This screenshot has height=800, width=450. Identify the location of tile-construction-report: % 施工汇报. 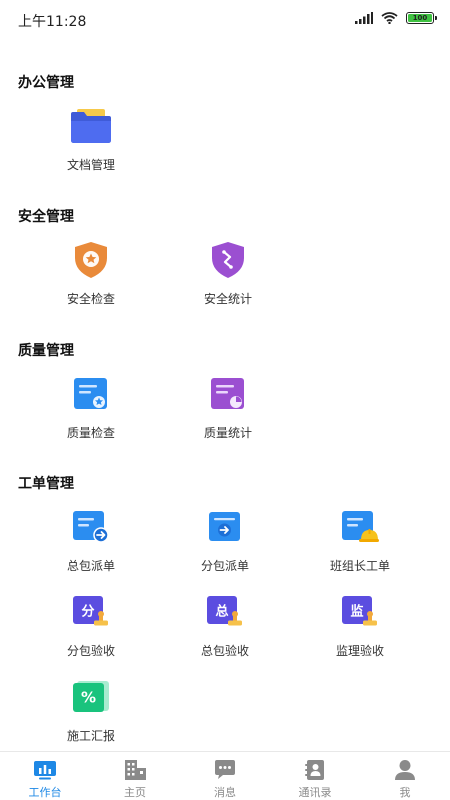
(91, 712).